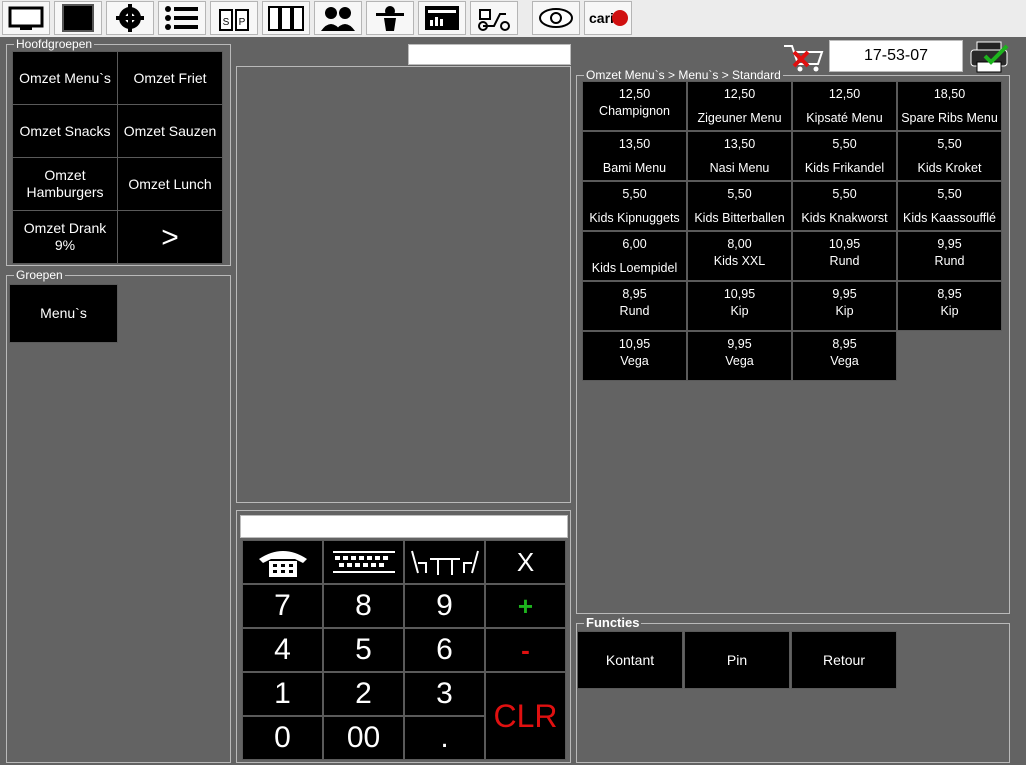 The width and height of the screenshot is (1026, 765). Describe the element at coordinates (242, 22) in the screenshot. I see `svg-text: P` at that location.